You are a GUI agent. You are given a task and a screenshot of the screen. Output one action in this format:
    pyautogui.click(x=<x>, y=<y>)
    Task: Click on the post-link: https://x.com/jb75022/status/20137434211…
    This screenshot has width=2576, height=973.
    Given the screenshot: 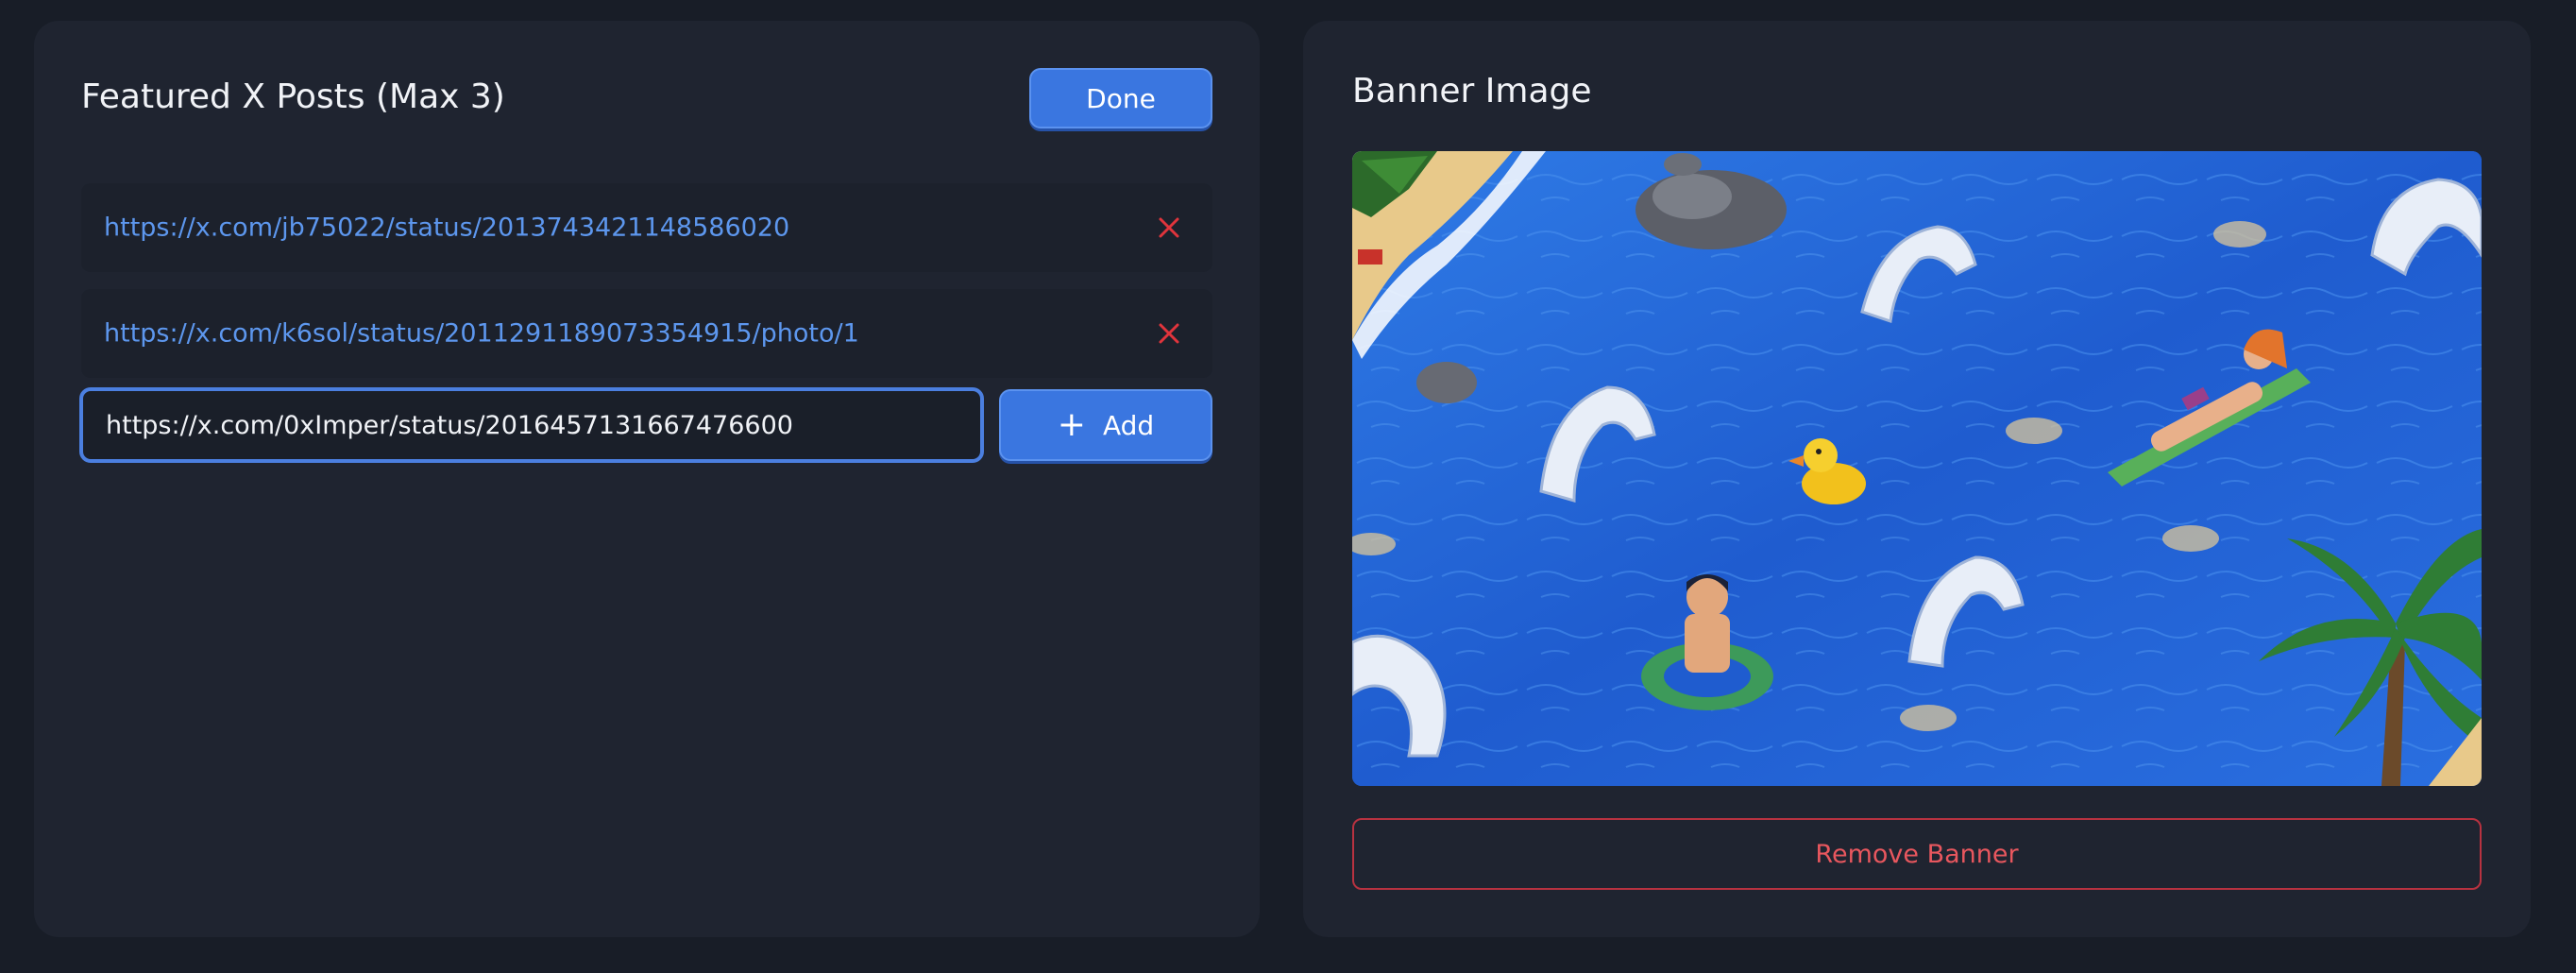 What is the action you would take?
    pyautogui.click(x=446, y=228)
    